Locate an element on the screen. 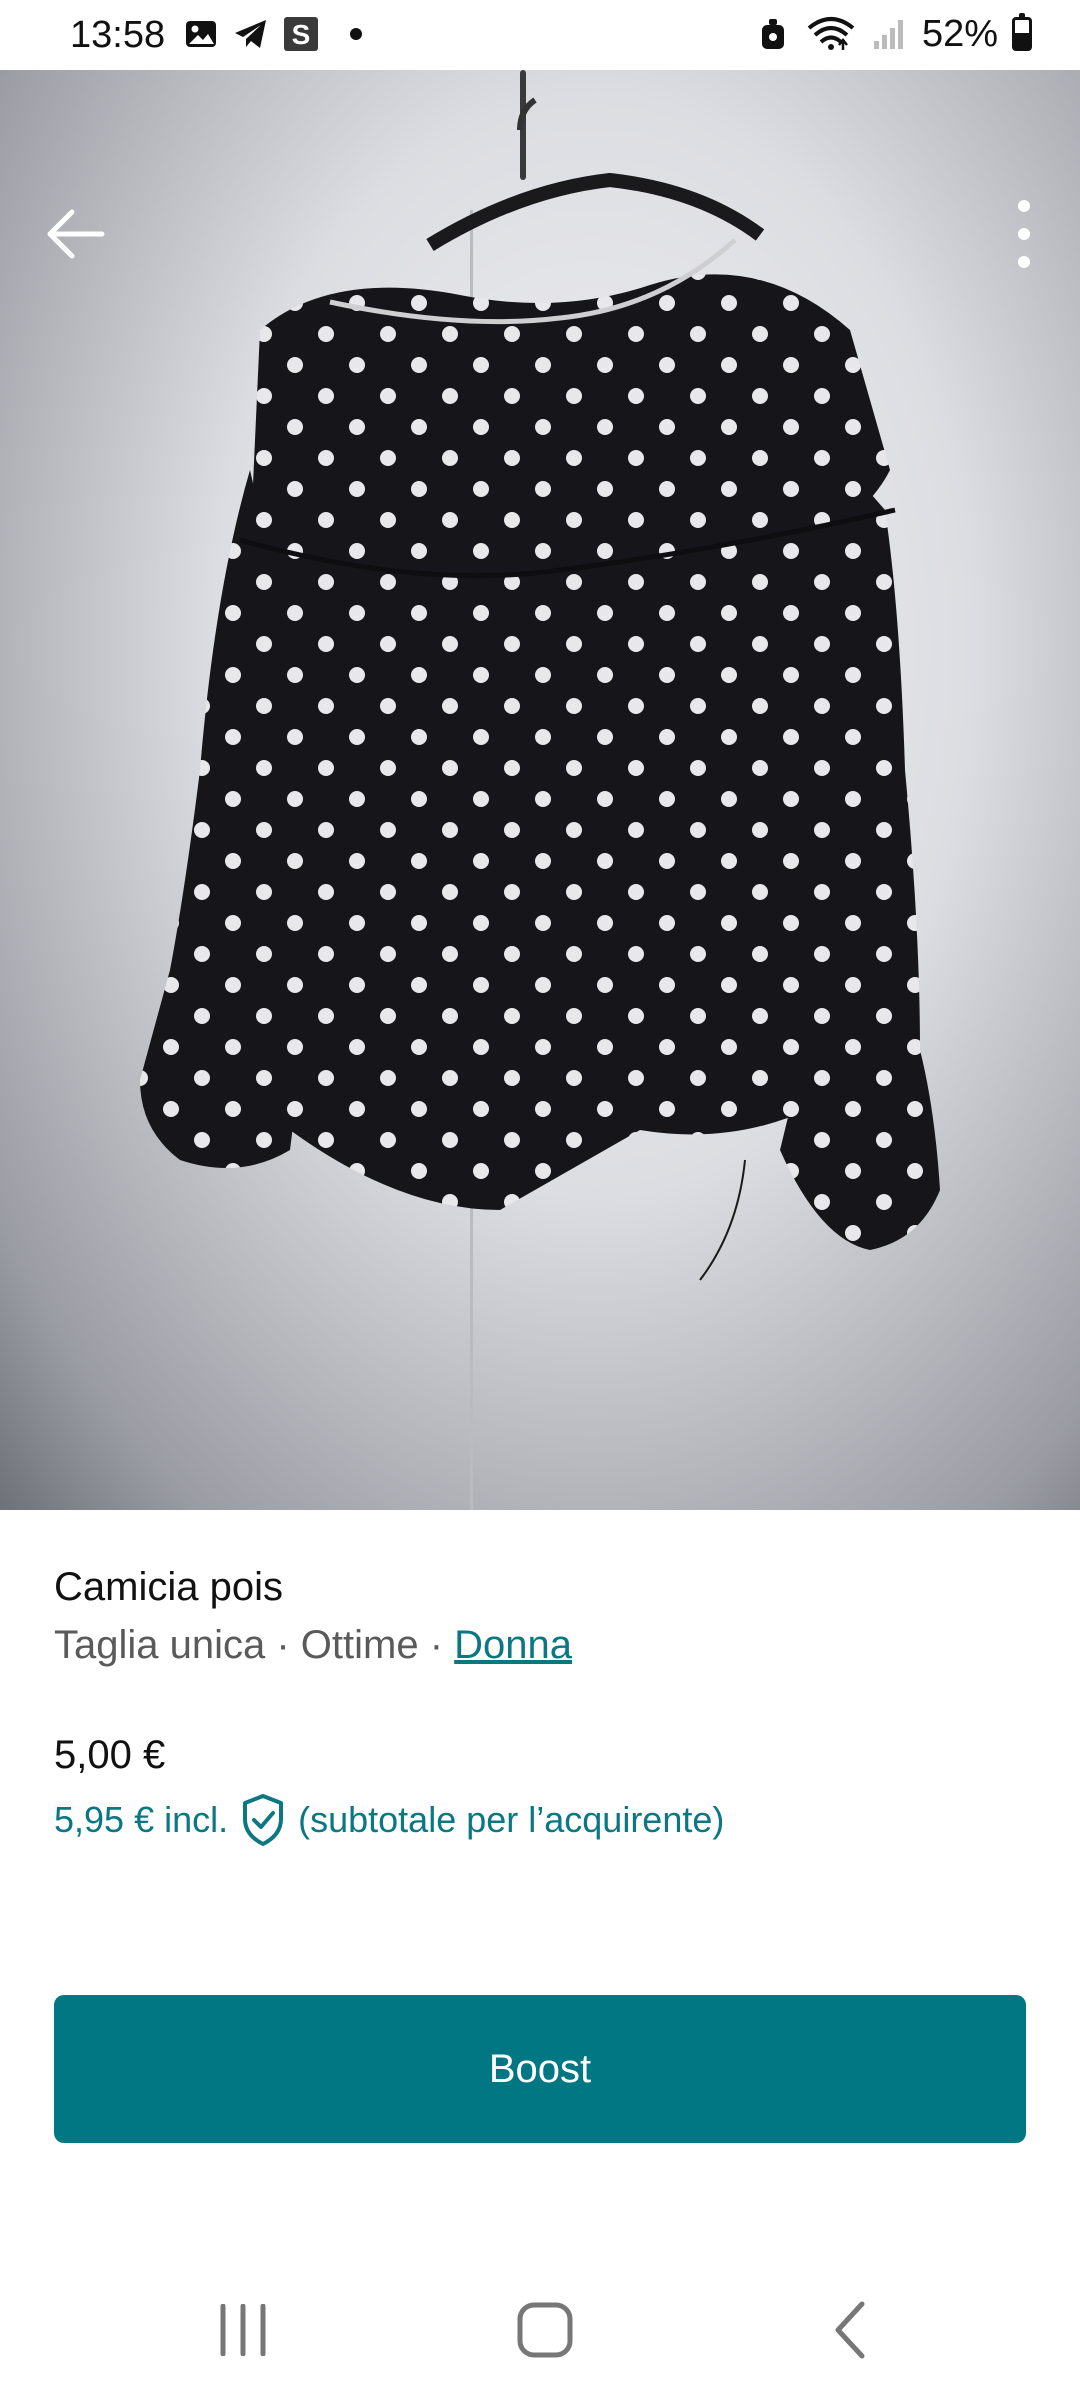 Image resolution: width=1080 pixels, height=2408 pixels. shield-check-icon is located at coordinates (263, 1820).